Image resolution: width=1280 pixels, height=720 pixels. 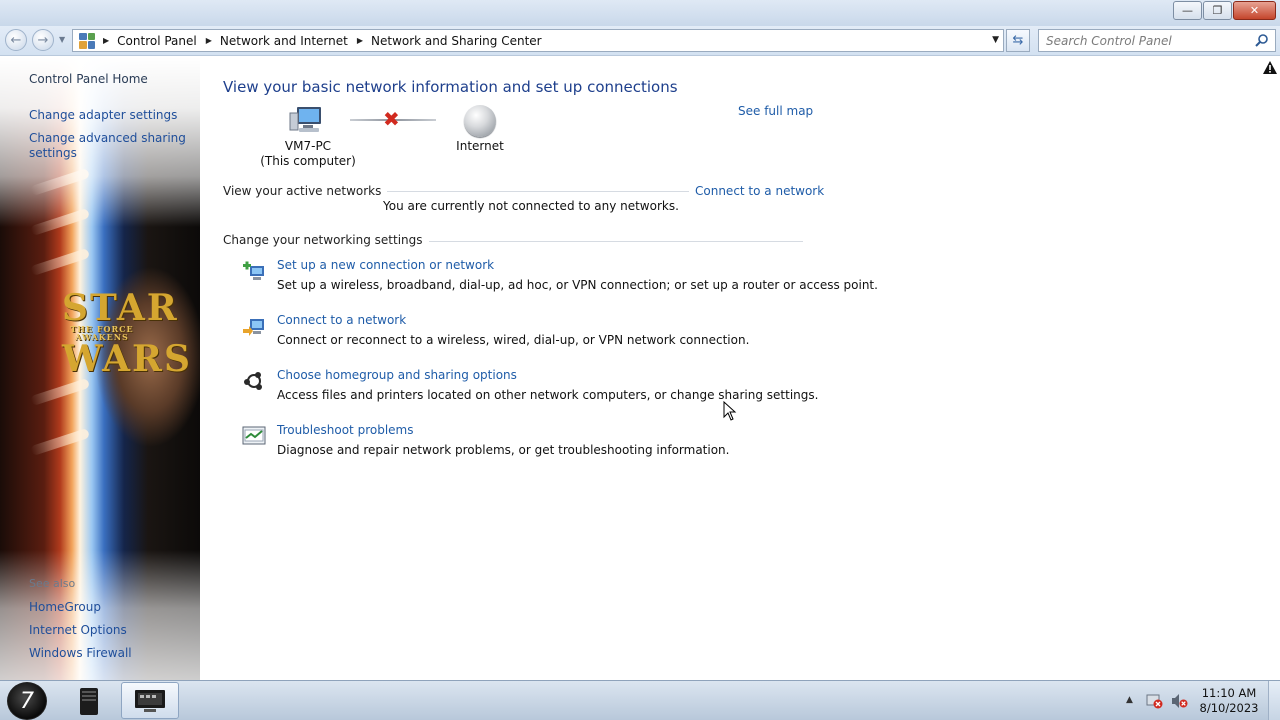 I want to click on maximize-button: ❐, so click(x=1217, y=10).